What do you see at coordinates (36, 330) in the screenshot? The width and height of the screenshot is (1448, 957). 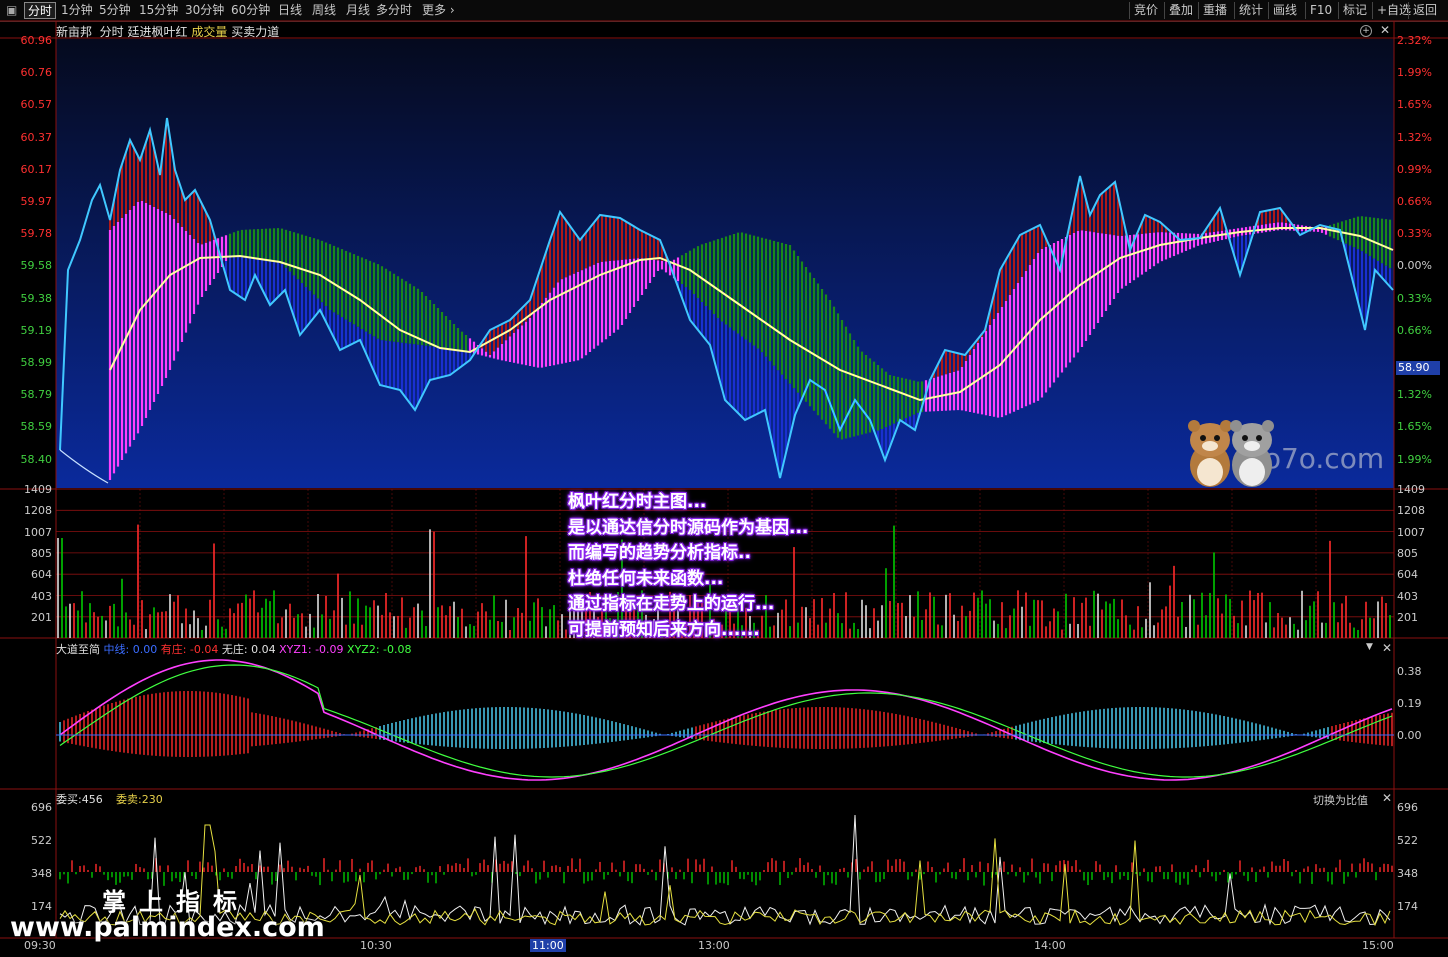 I see `price-label: 59.19` at bounding box center [36, 330].